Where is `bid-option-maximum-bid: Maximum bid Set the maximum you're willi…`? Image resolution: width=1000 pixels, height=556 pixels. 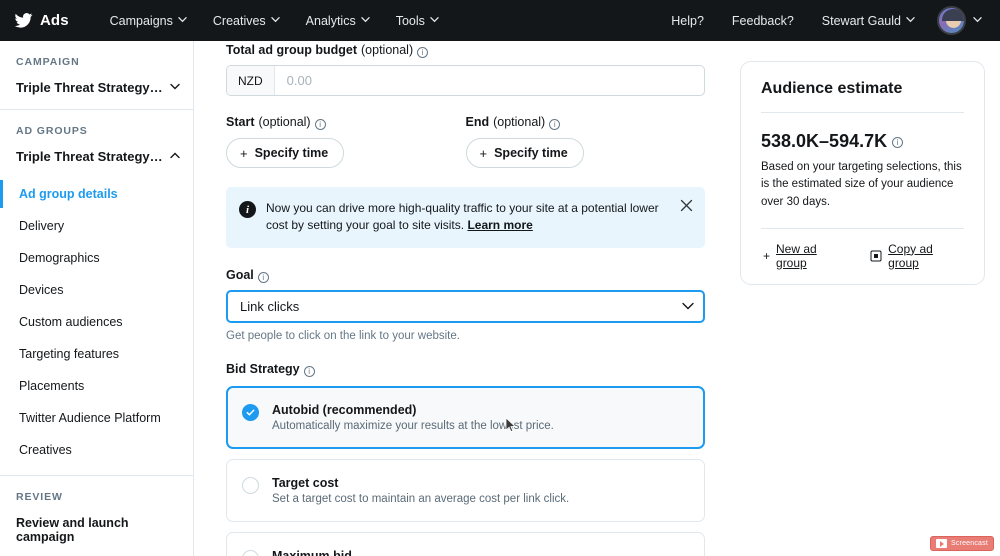 bid-option-maximum-bid: Maximum bid Set the maximum you're willi… is located at coordinates (465, 543).